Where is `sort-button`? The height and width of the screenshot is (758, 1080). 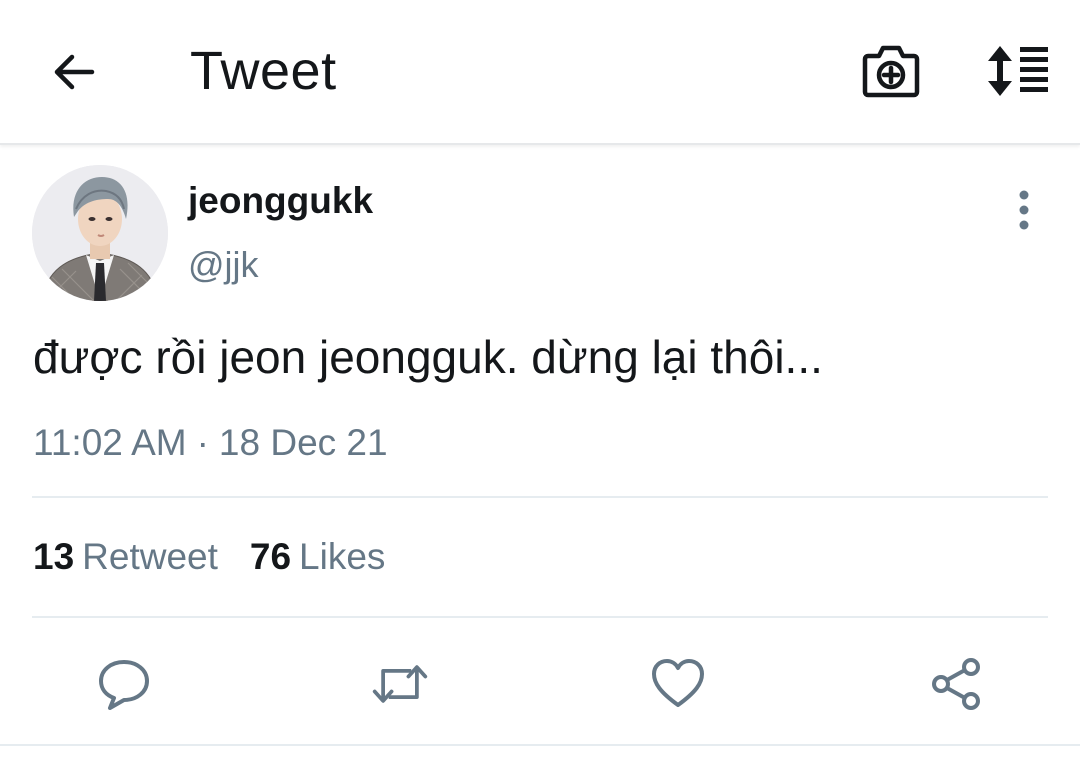 sort-button is located at coordinates (1017, 71).